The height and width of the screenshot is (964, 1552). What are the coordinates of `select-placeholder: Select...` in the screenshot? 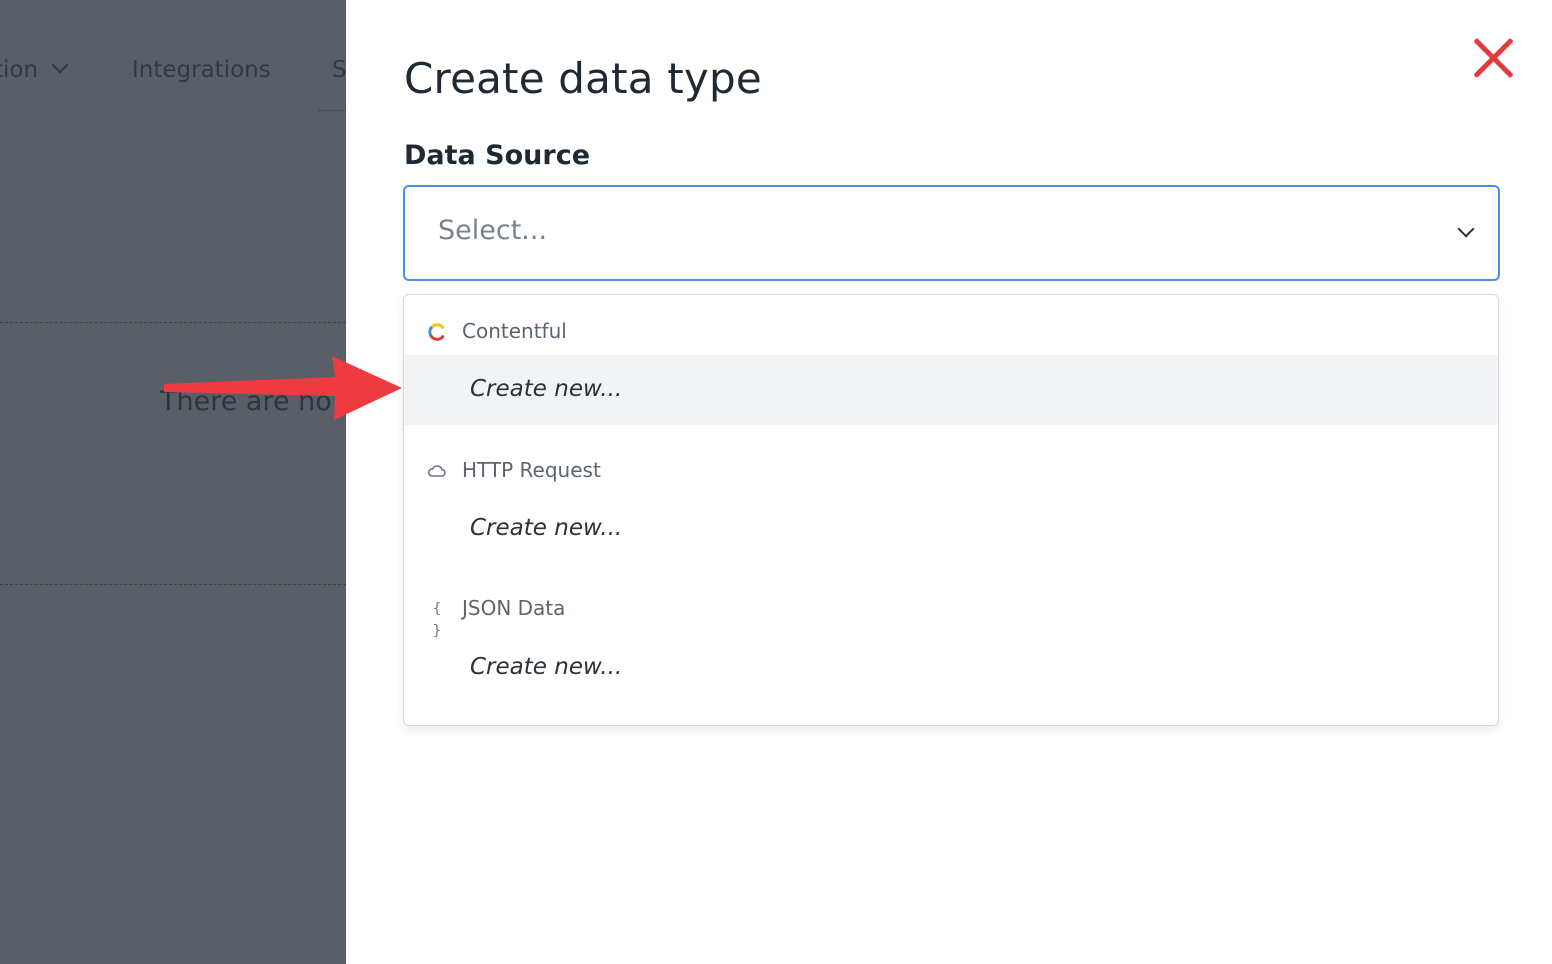 It's located at (493, 230).